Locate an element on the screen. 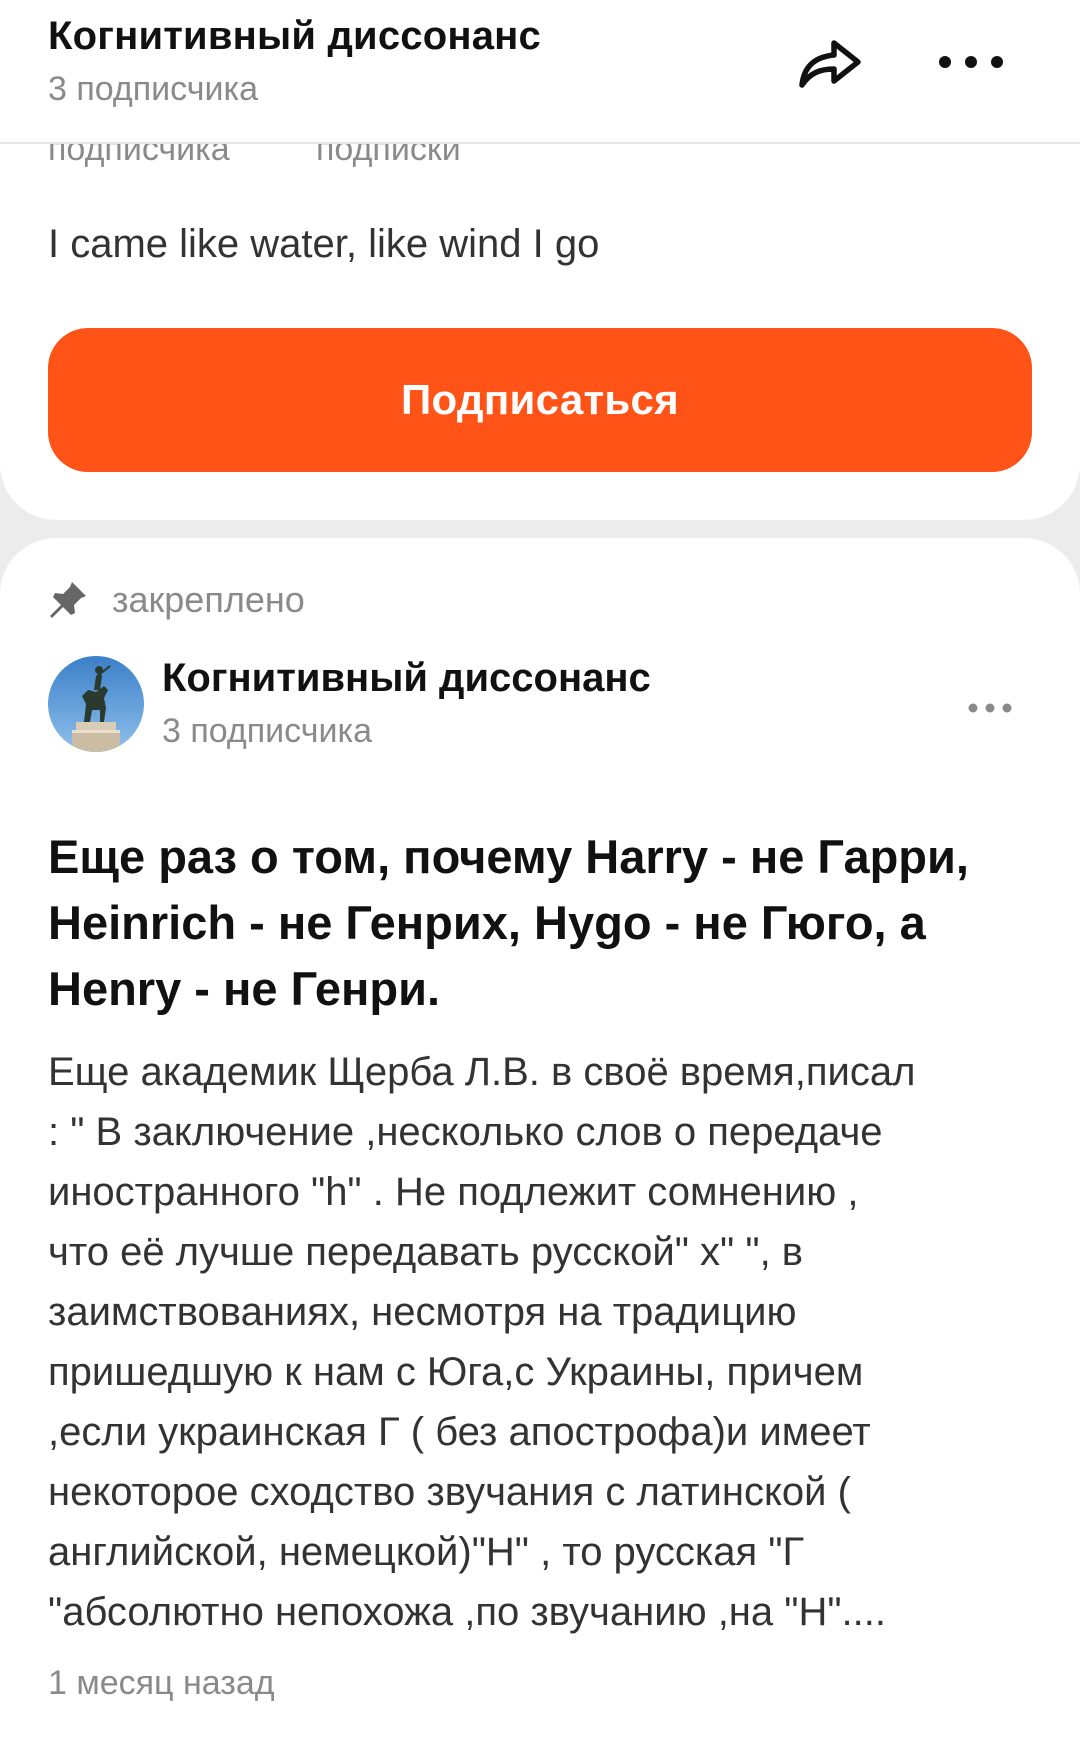  share-button is located at coordinates (829, 62).